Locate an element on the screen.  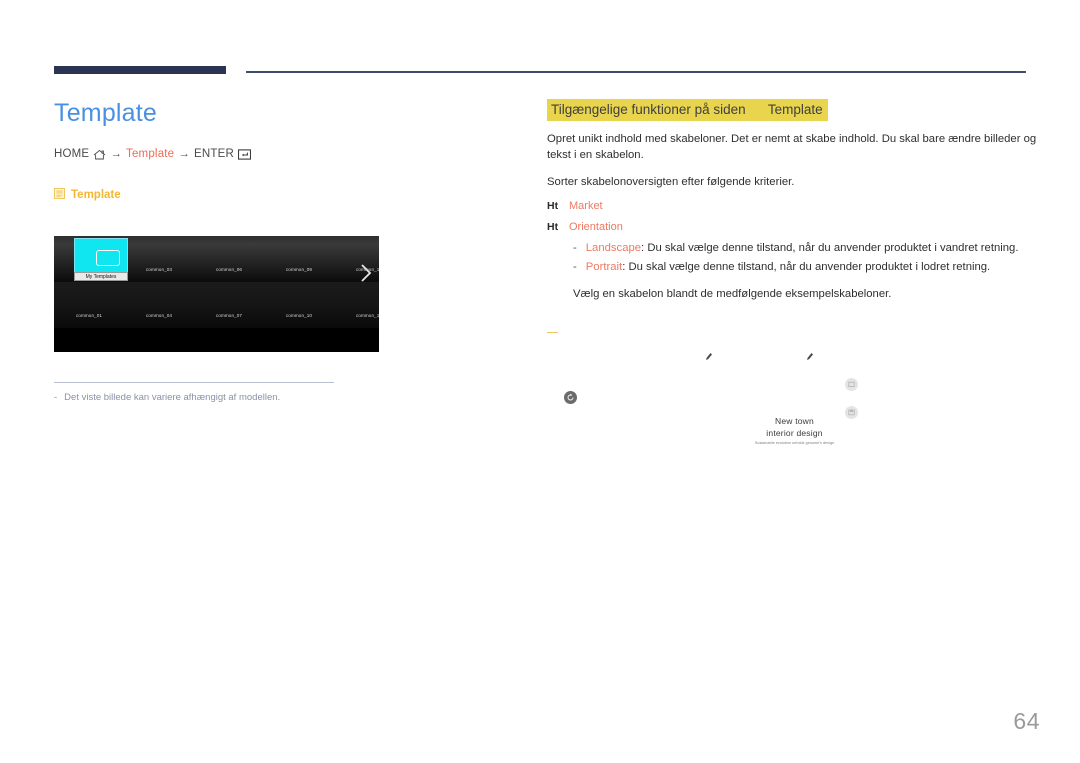
template-tile: common_06 is located at coordinates (229, 259).